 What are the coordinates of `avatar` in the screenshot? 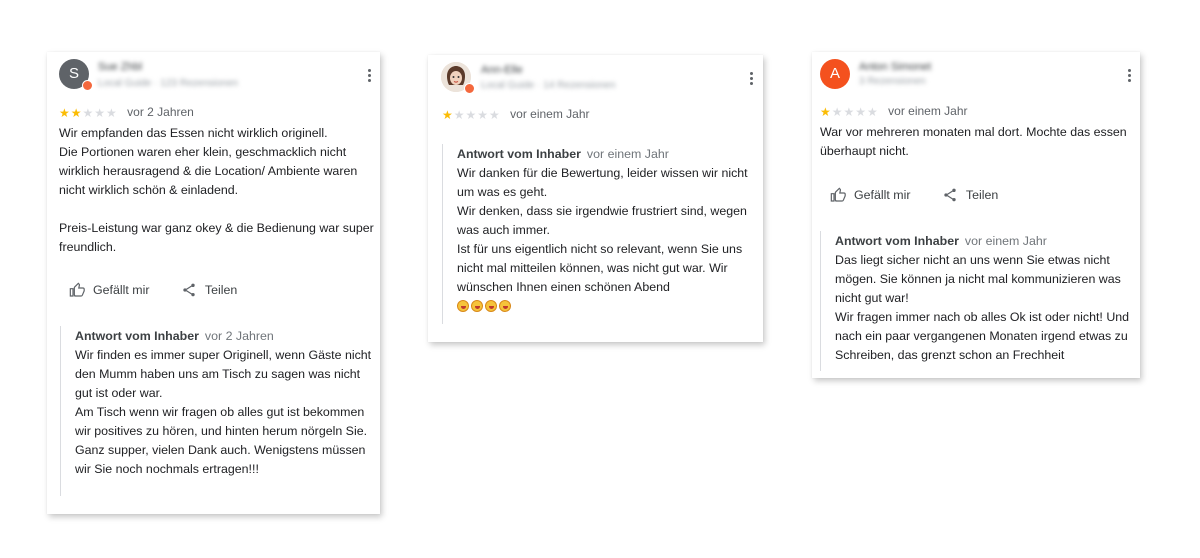 It's located at (458, 78).